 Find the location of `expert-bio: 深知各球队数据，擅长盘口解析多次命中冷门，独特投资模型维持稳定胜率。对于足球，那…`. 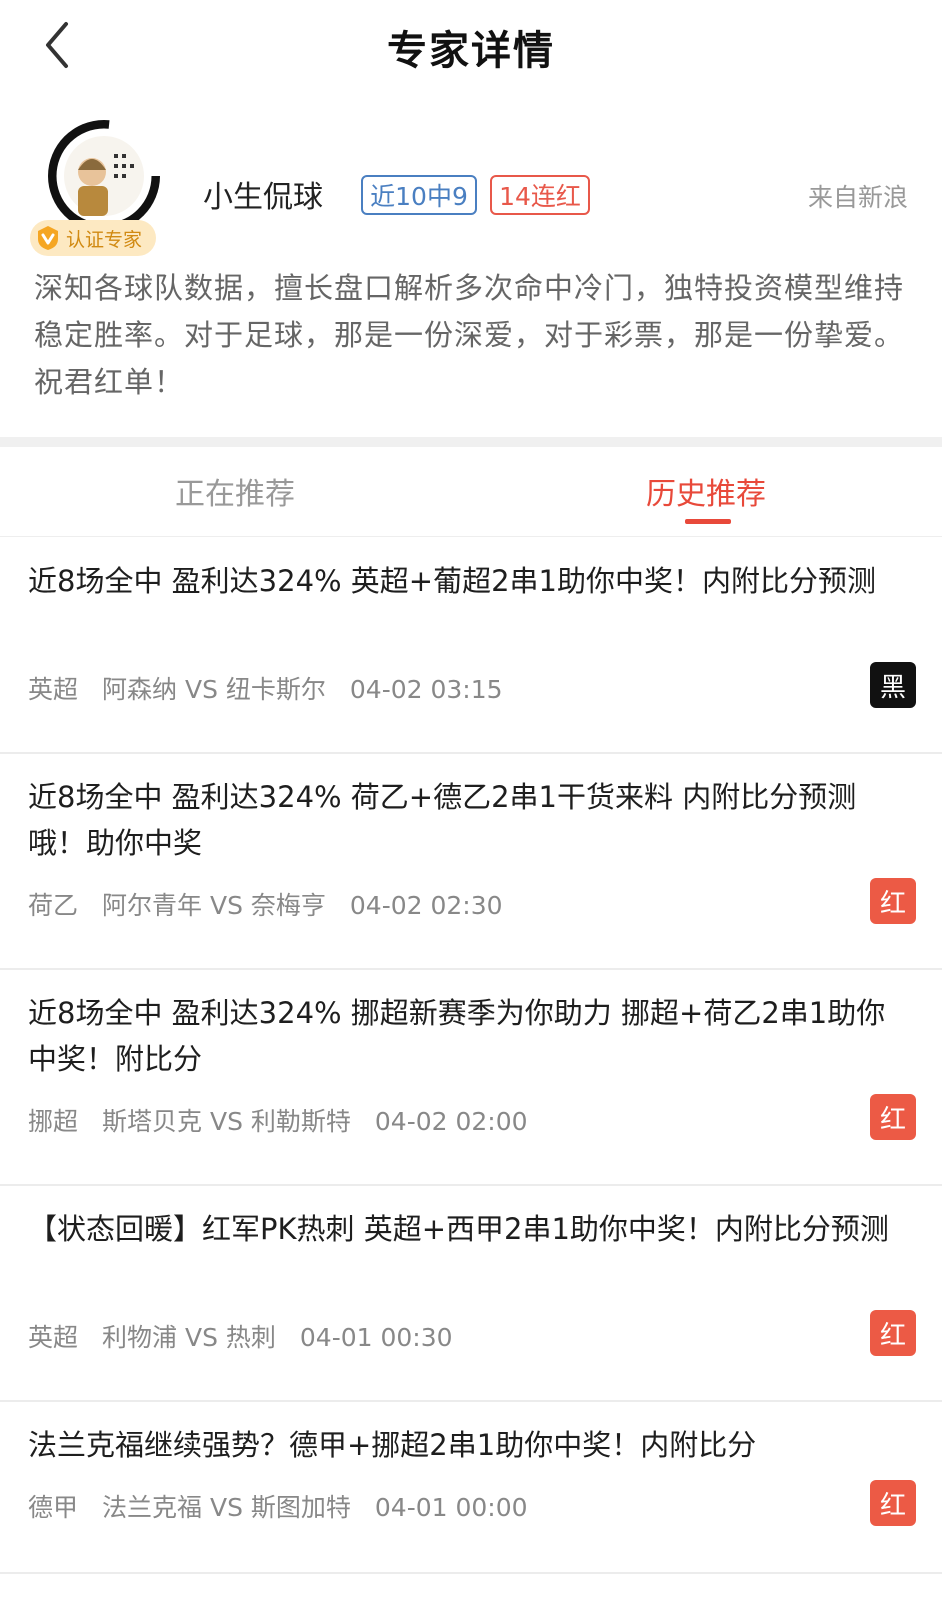

expert-bio: 深知各球队数据，擅长盘口解析多次命中冷门，独特投资模型维持稳定胜率。对于足球，那… is located at coordinates (469, 335).